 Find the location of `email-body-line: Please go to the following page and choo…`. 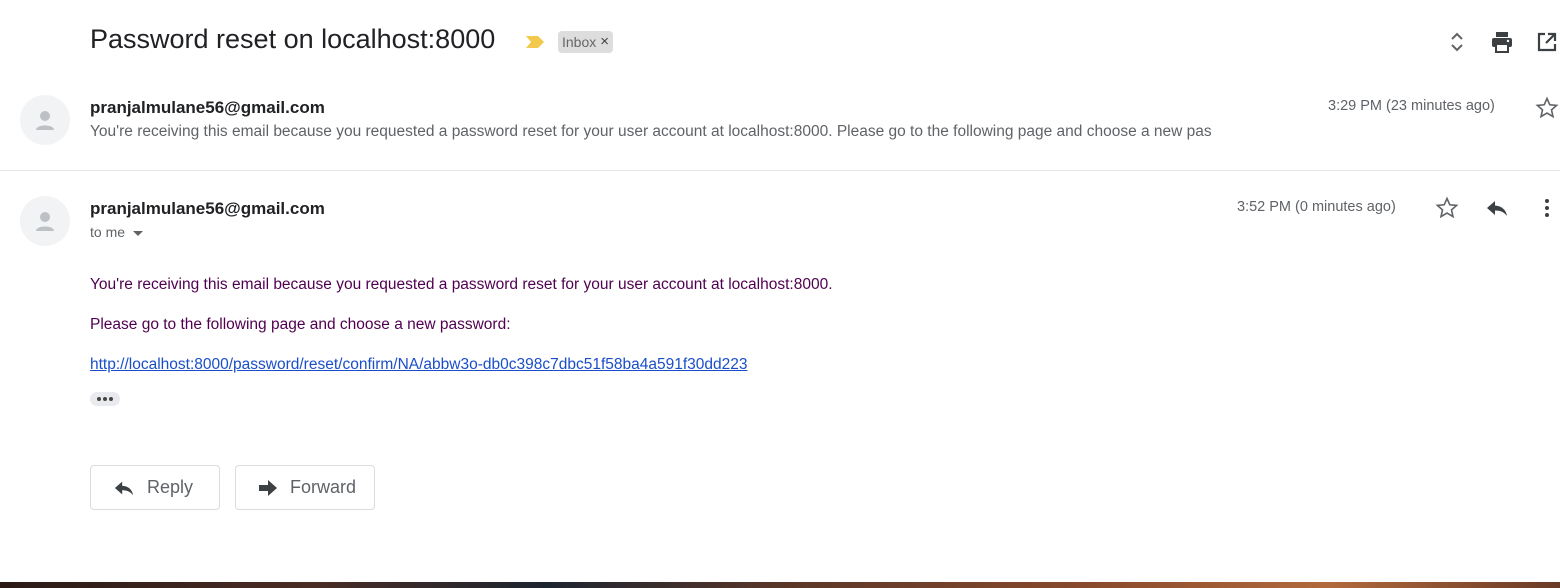

email-body-line: Please go to the following page and choo… is located at coordinates (300, 324).